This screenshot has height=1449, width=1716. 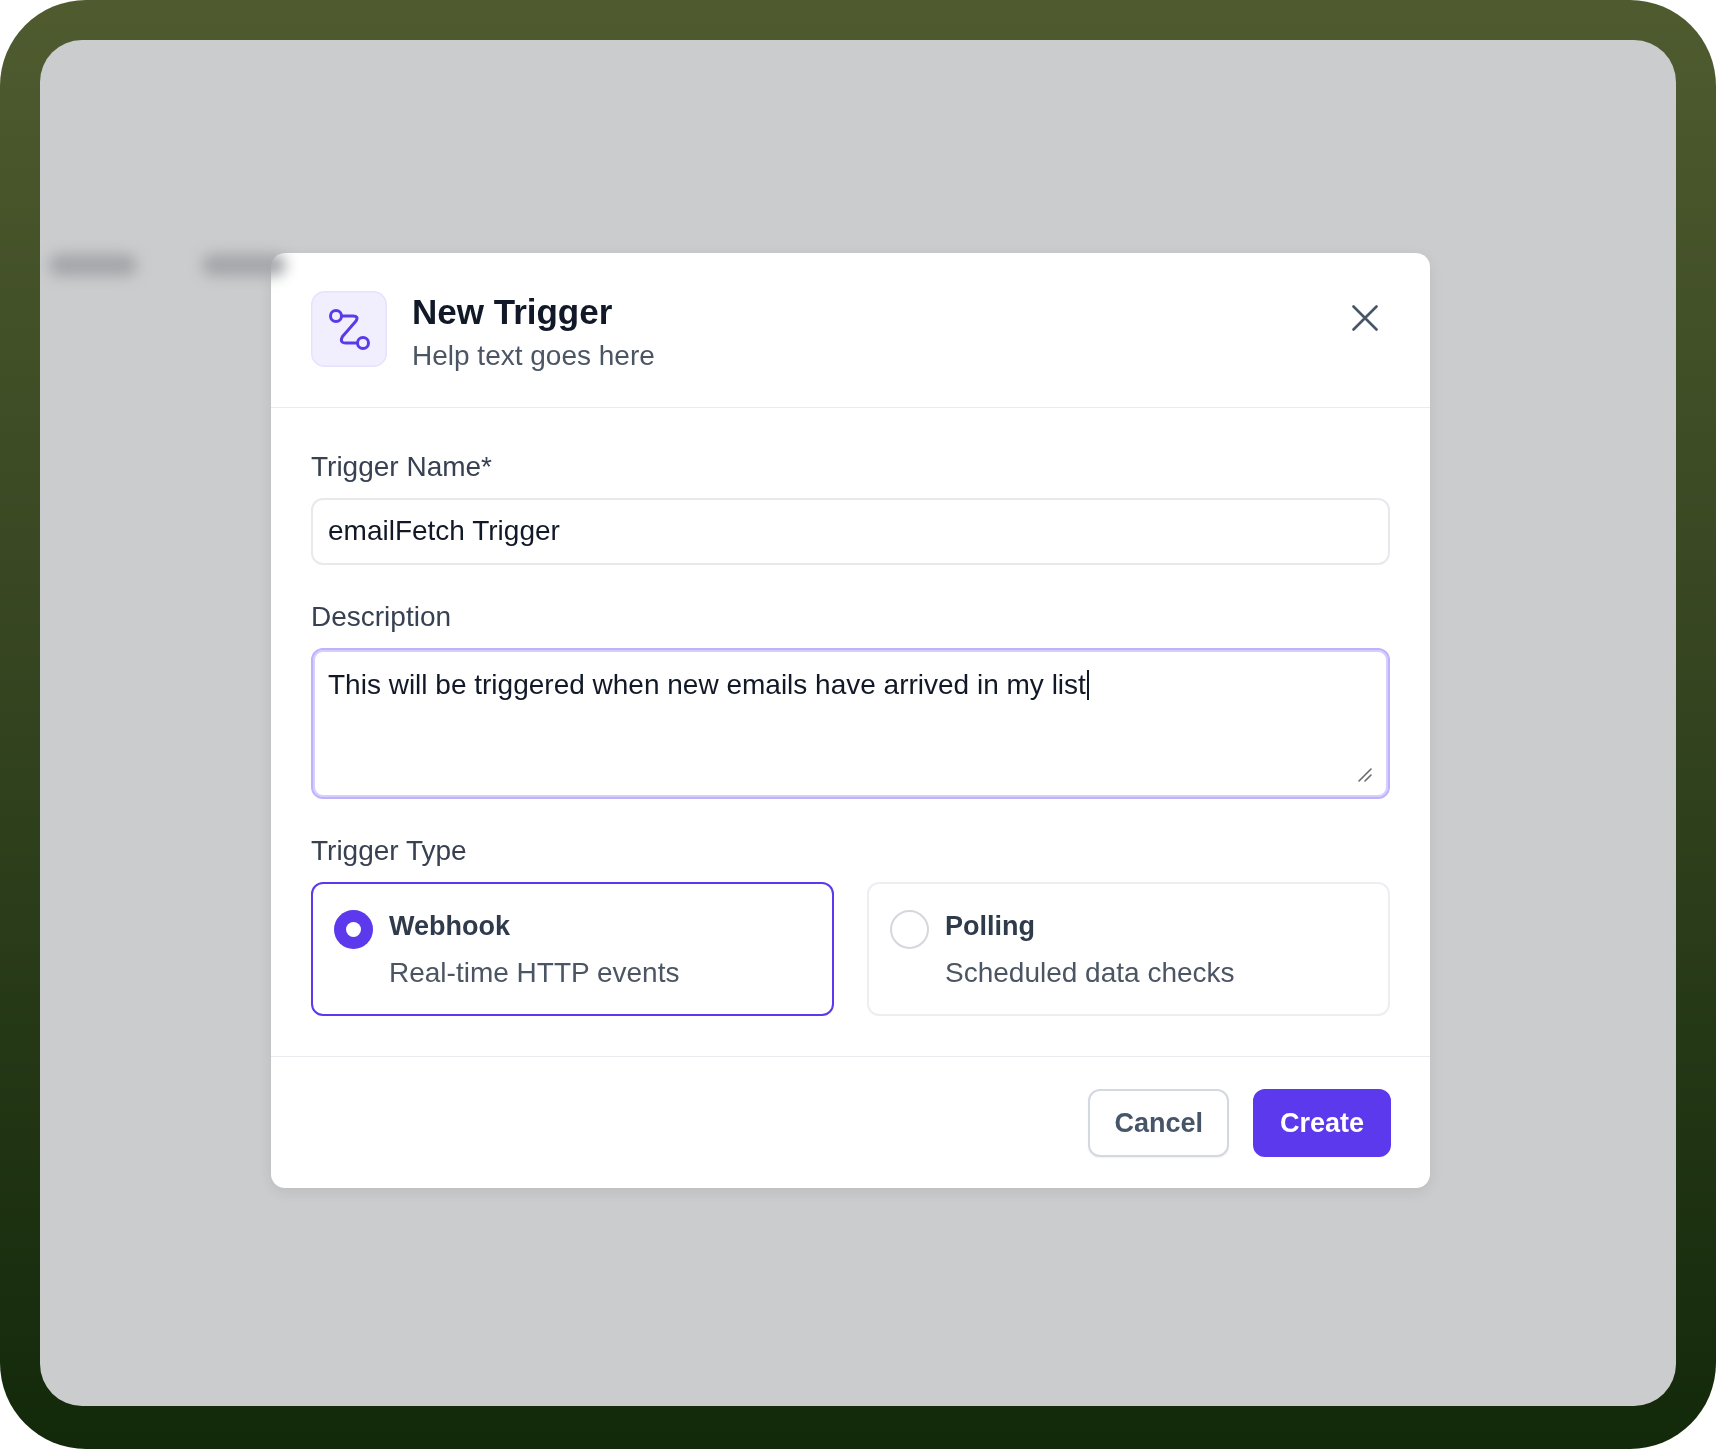 I want to click on dialog-subtitle: Help text goes here, so click(x=533, y=356).